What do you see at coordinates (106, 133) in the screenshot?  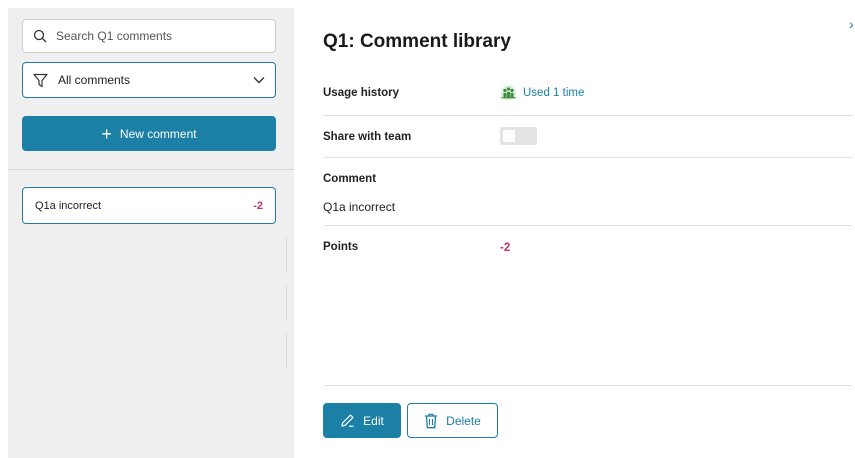 I see `plus-icon: +` at bounding box center [106, 133].